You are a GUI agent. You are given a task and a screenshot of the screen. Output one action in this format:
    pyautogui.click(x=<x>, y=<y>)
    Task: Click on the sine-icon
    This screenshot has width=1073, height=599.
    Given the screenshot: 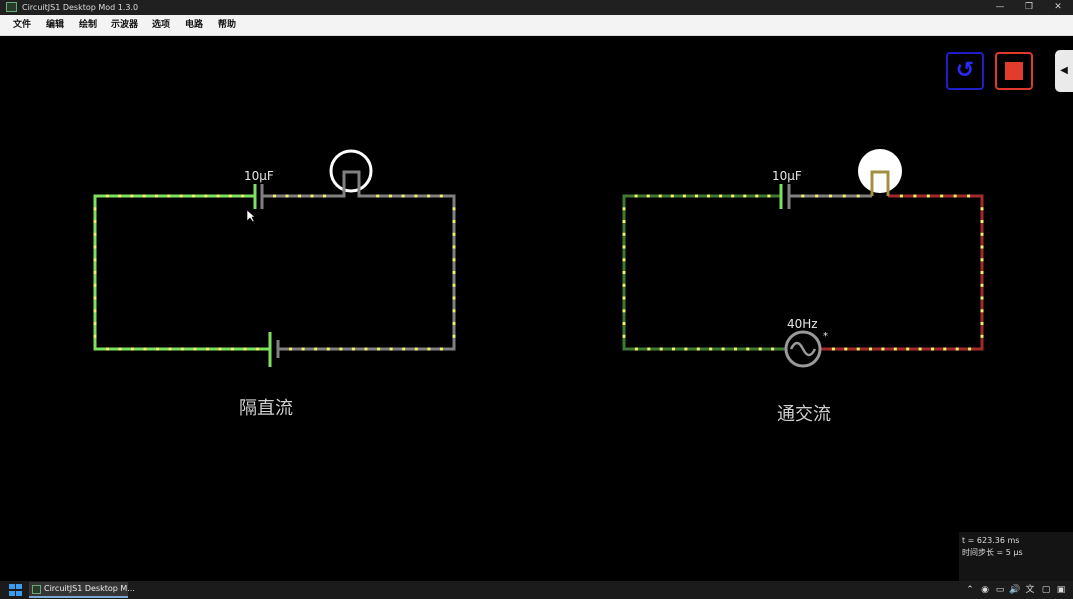 What is the action you would take?
    pyautogui.click(x=803, y=349)
    